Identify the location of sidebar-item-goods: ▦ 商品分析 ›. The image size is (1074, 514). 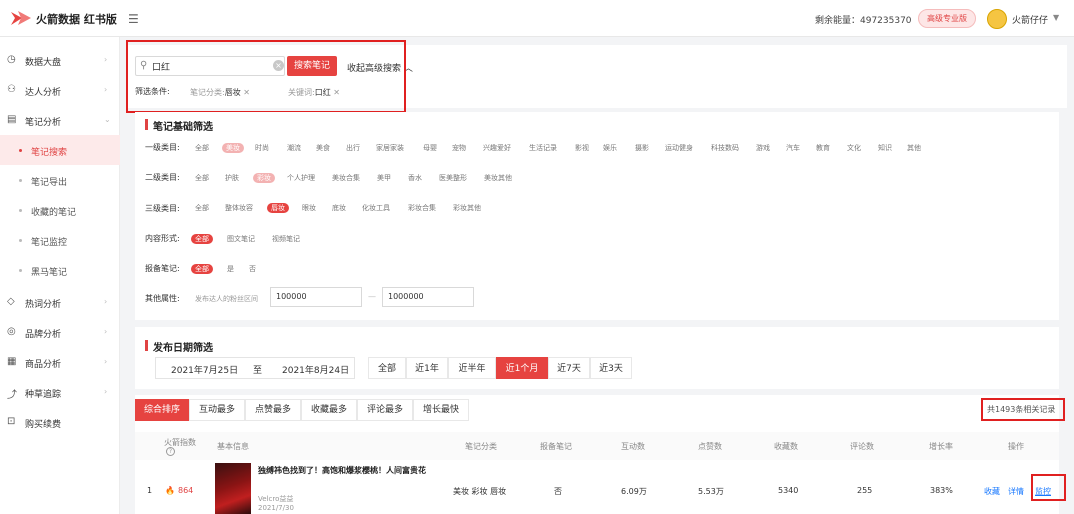
(60, 362).